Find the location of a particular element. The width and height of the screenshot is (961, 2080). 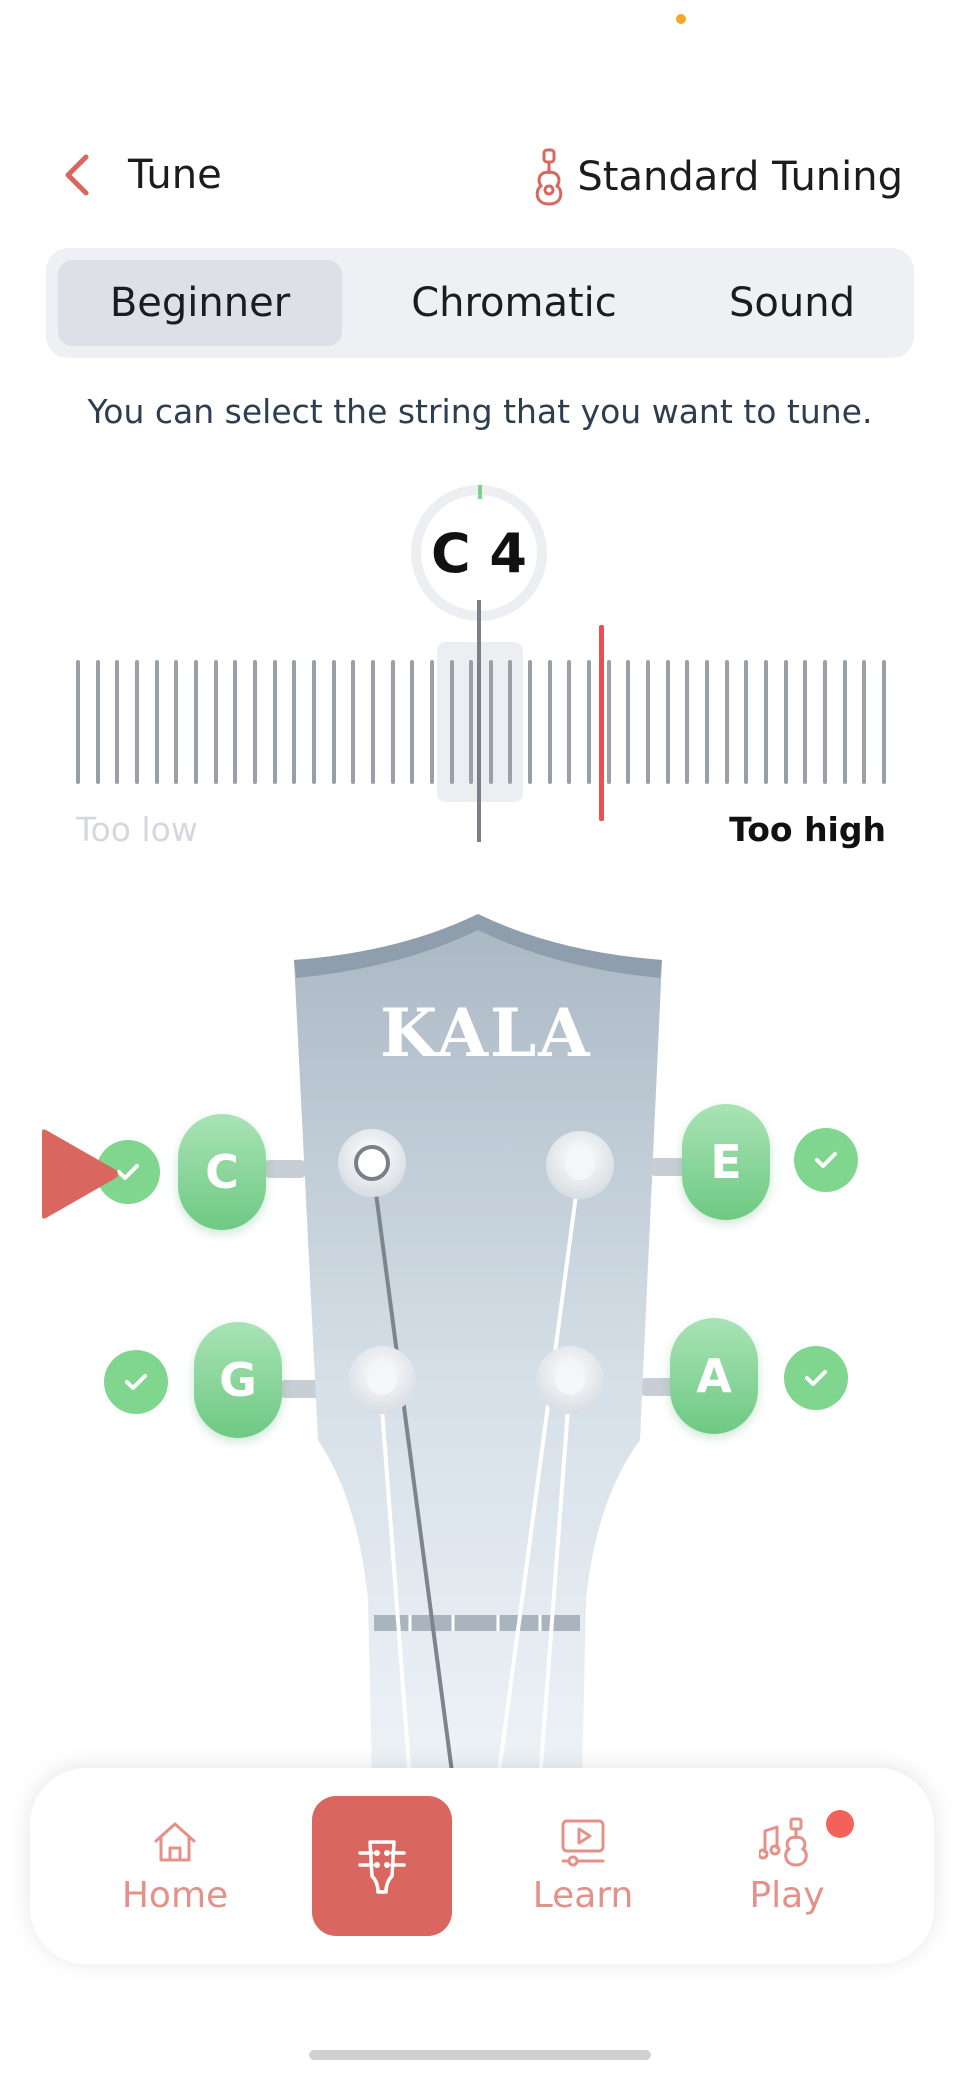

home-indicator is located at coordinates (480, 2055).